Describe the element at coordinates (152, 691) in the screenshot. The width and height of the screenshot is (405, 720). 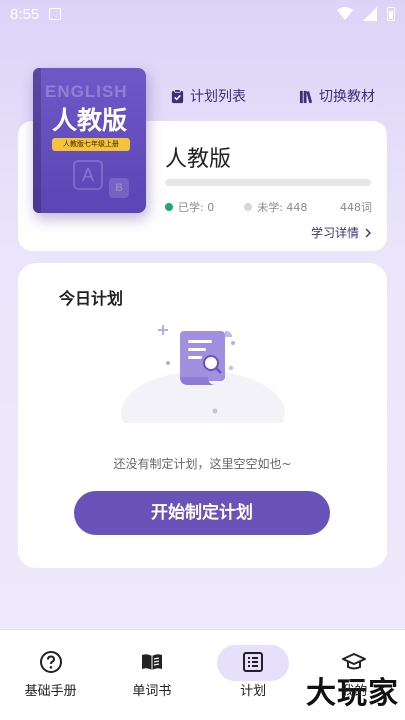
I see `nav-label-wordbook: 单词书` at that location.